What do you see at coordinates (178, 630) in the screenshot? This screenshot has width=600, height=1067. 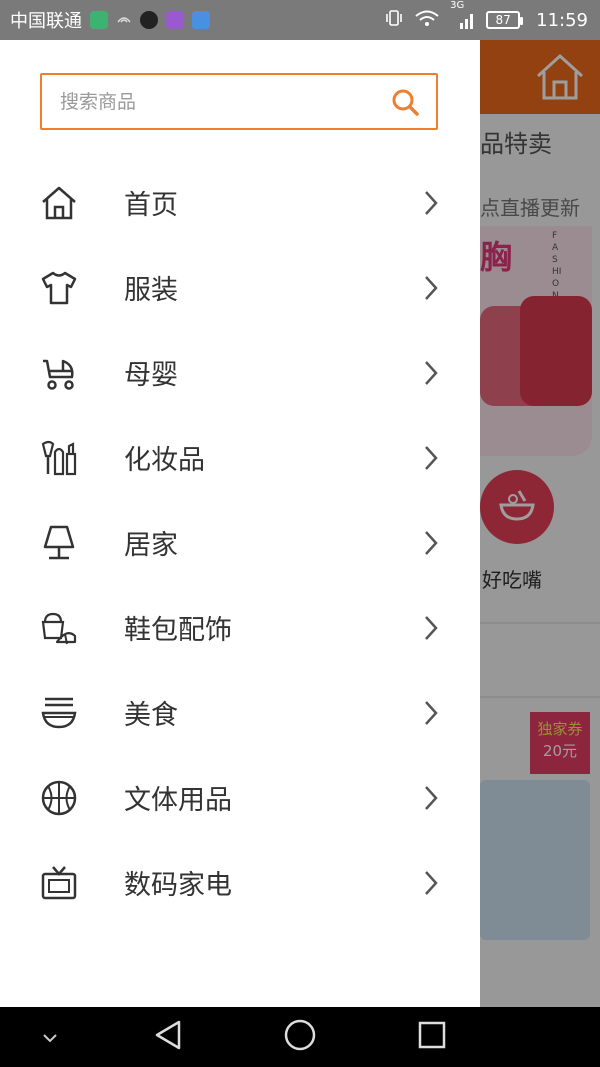 I see `menu-item-label: 鞋包配饰` at bounding box center [178, 630].